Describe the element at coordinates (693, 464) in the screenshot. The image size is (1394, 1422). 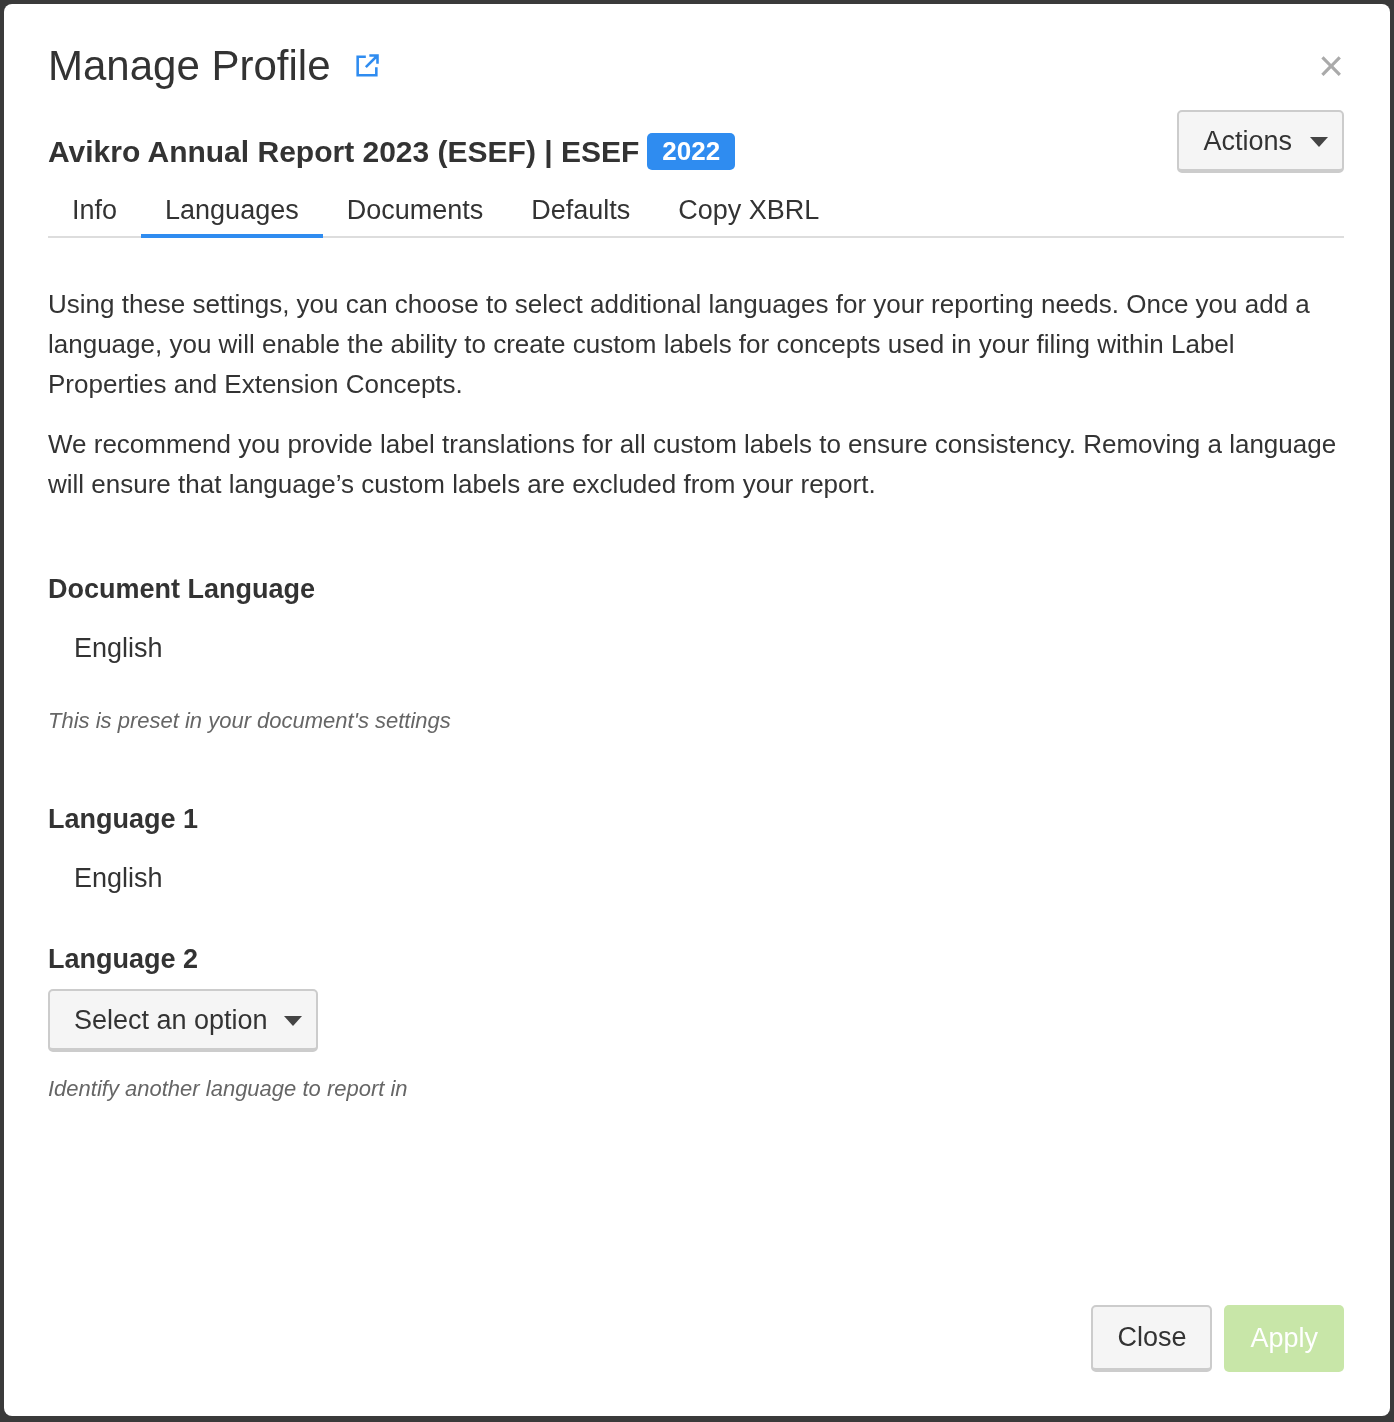
I see `description-paragraph: We recommend you provide label translations for all custom labels to ensure consistency. Removing a language will ensure that language’s custom labels are excluded from your report.` at that location.